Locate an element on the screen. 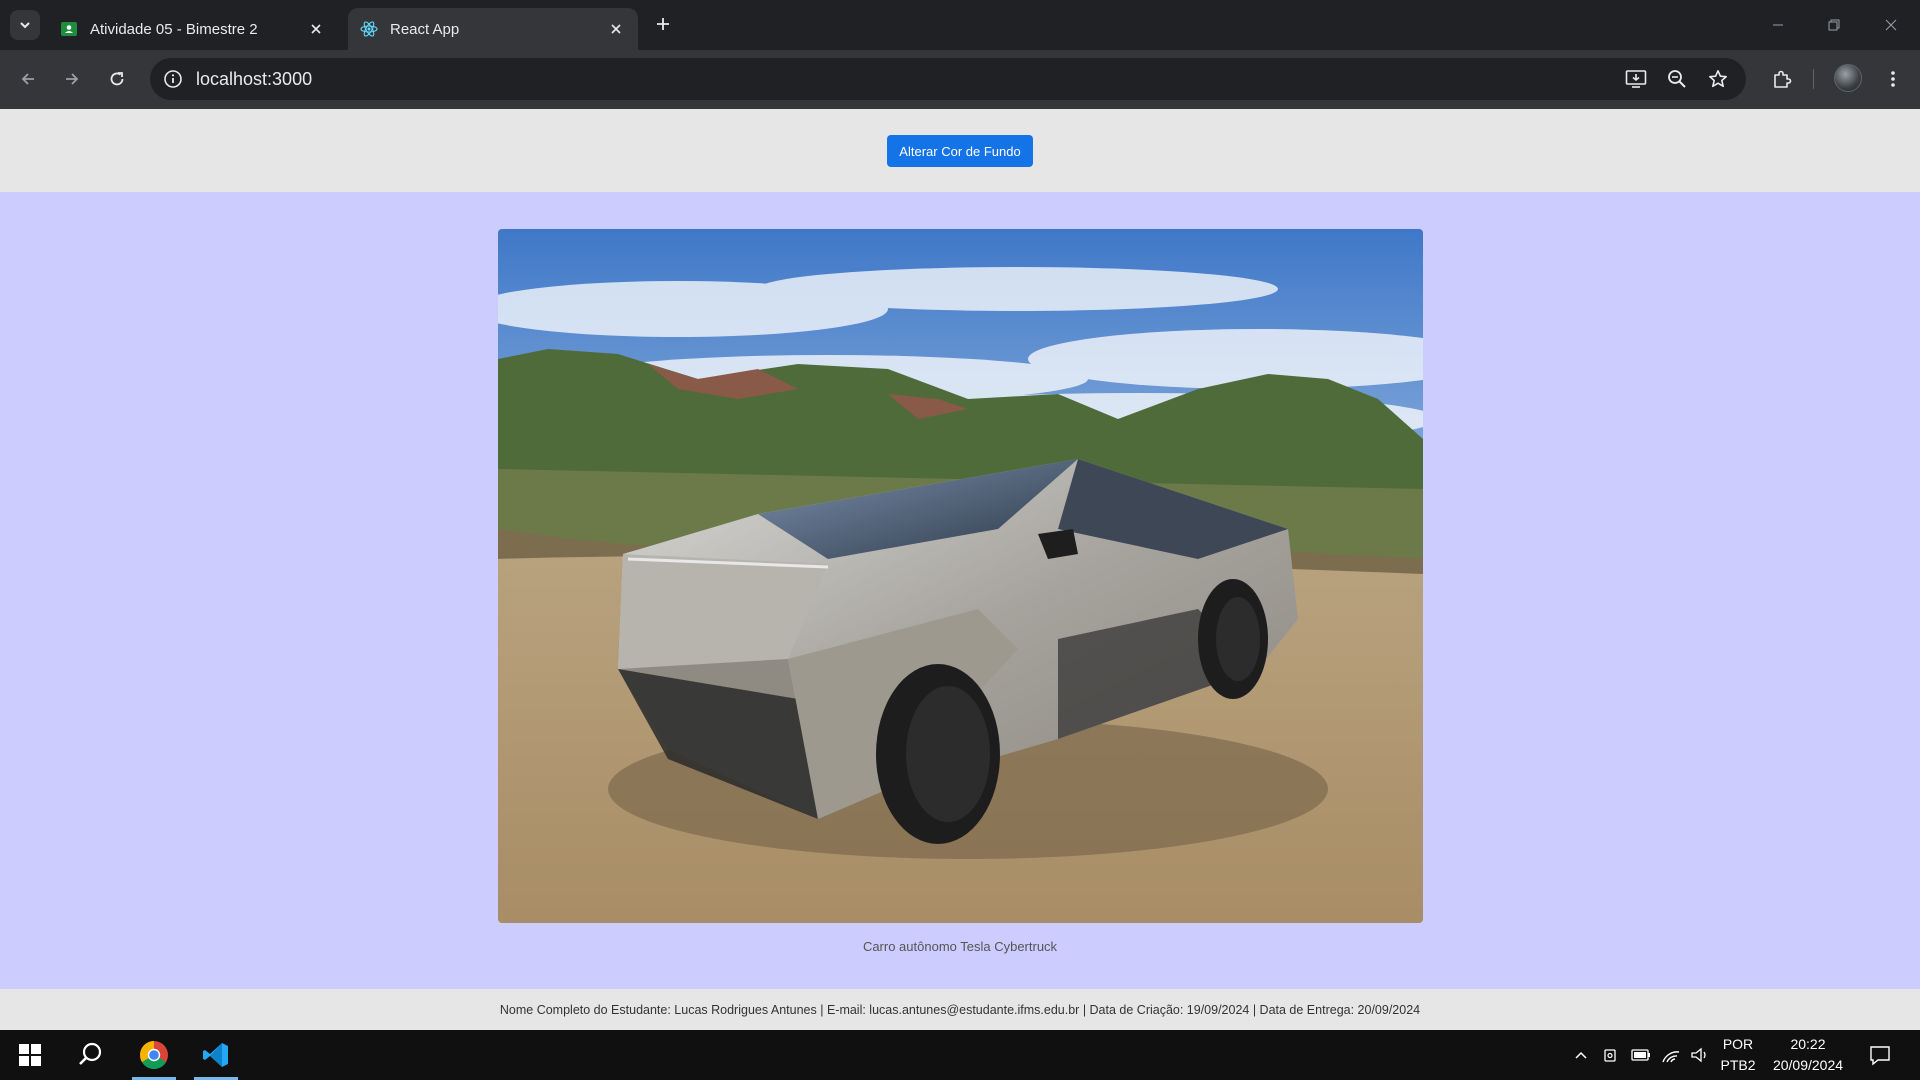  menu-button is located at coordinates (1893, 79).